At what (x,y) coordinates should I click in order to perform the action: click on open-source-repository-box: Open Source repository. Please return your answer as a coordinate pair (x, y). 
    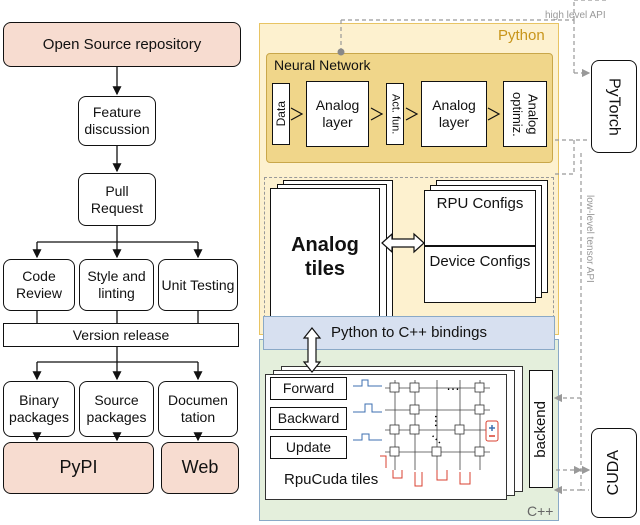
    Looking at the image, I should click on (122, 44).